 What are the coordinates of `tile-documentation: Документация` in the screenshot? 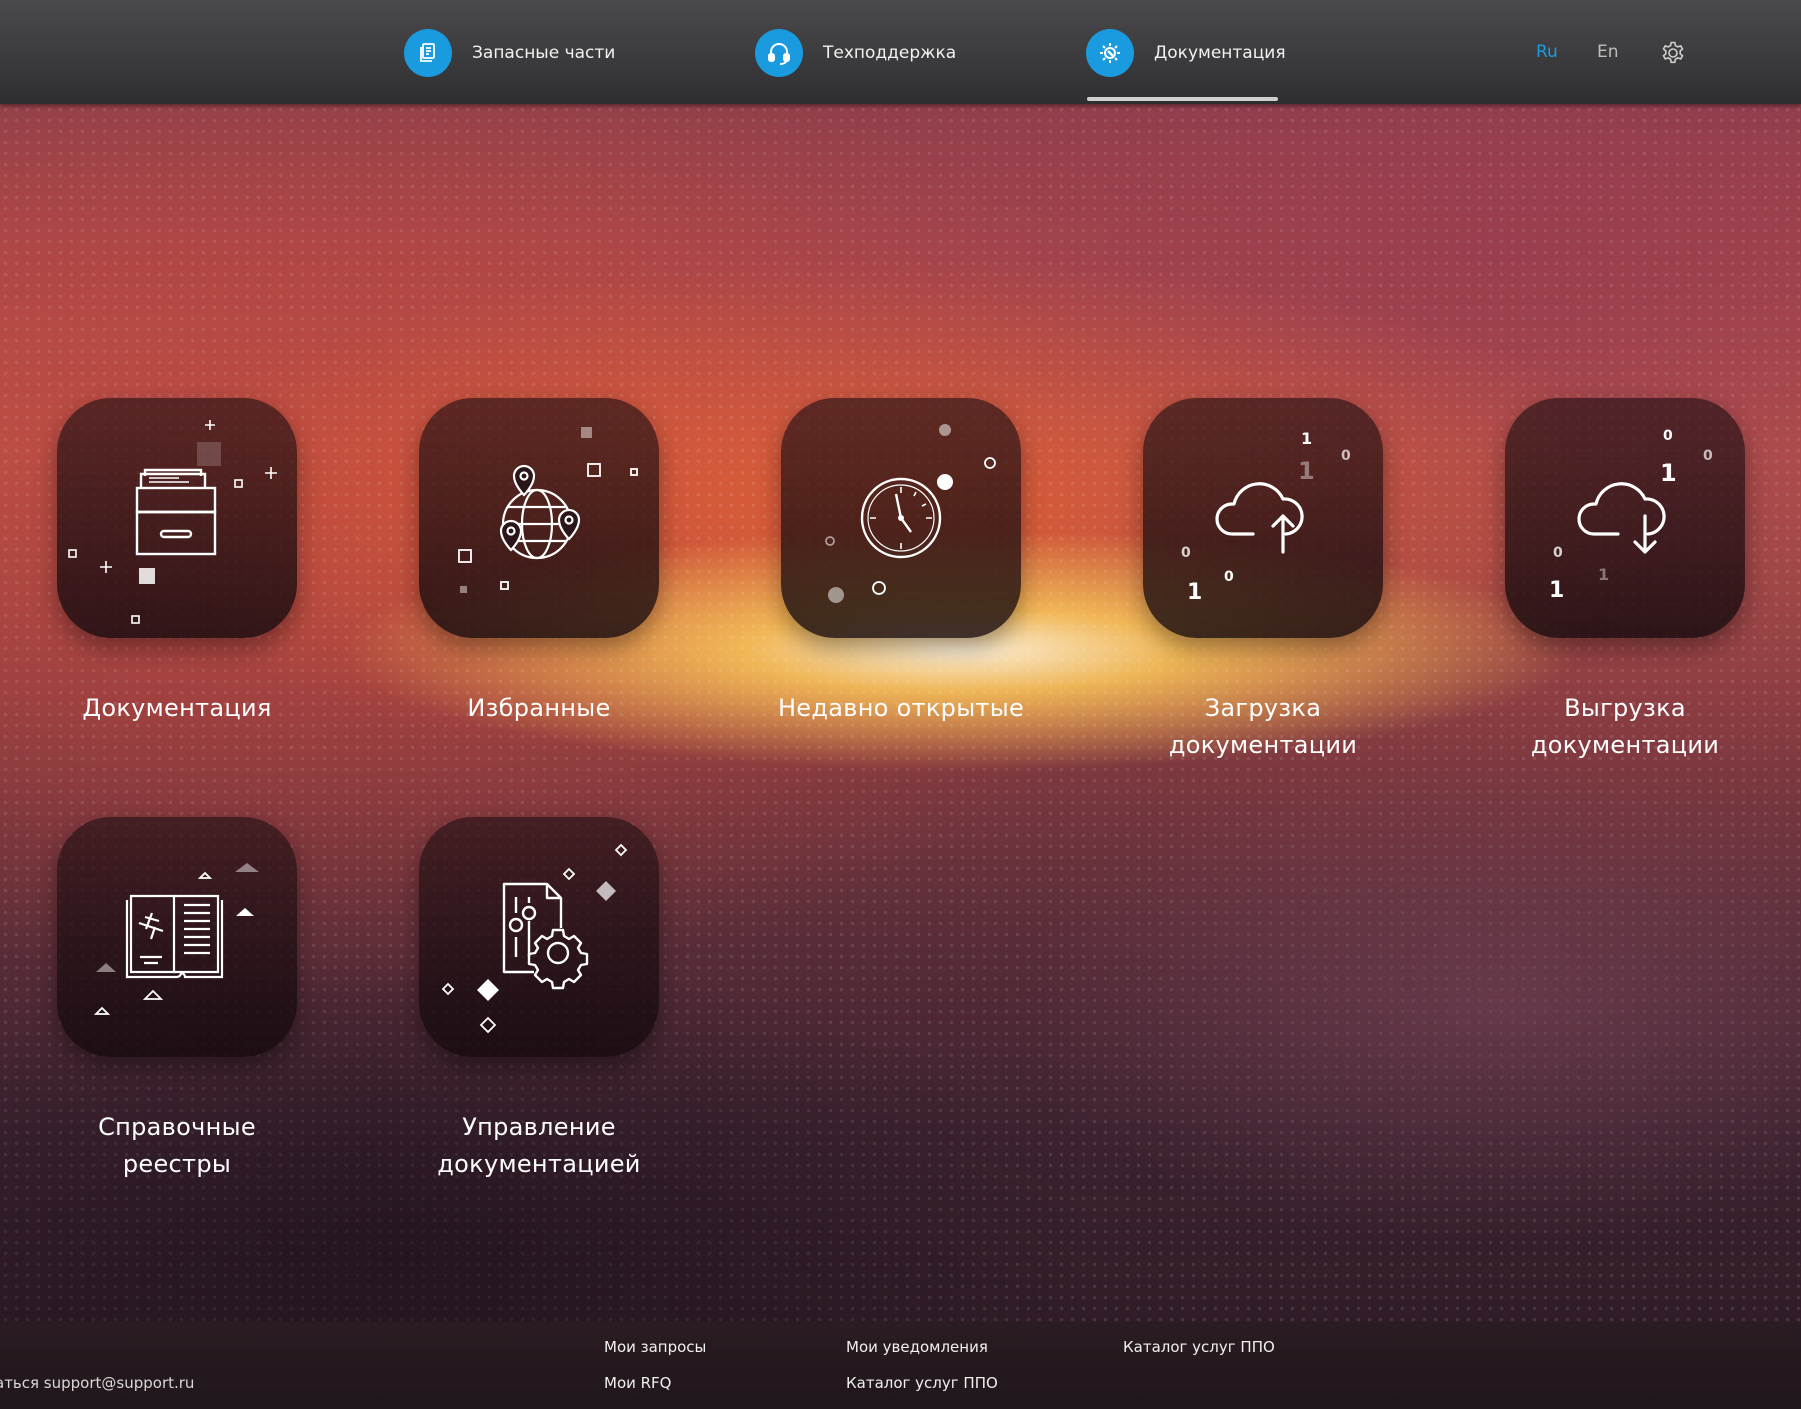 It's located at (177, 562).